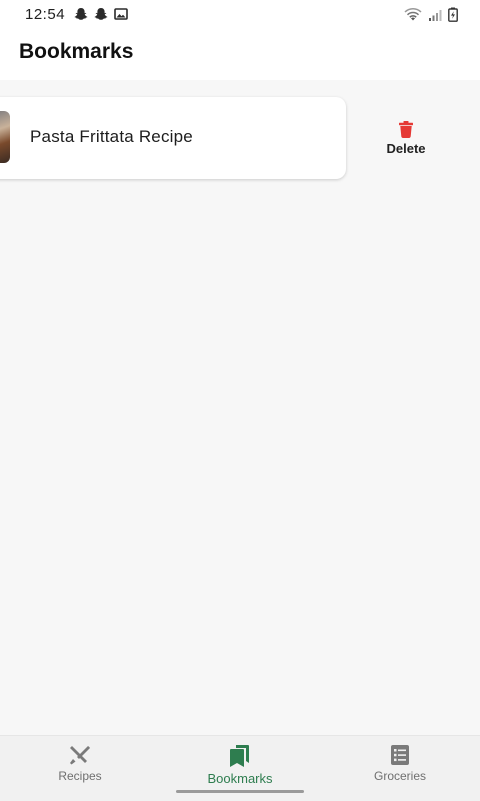  Describe the element at coordinates (399, 776) in the screenshot. I see `nav-label-groceries: Groceries` at that location.